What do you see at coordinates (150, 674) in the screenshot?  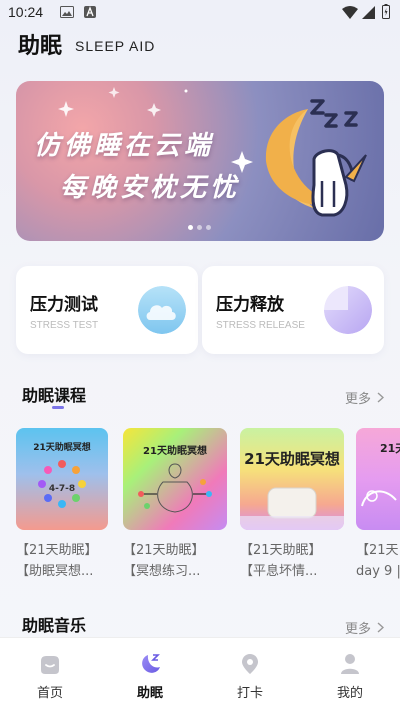 I see `nav-item-sleep: 助眠` at bounding box center [150, 674].